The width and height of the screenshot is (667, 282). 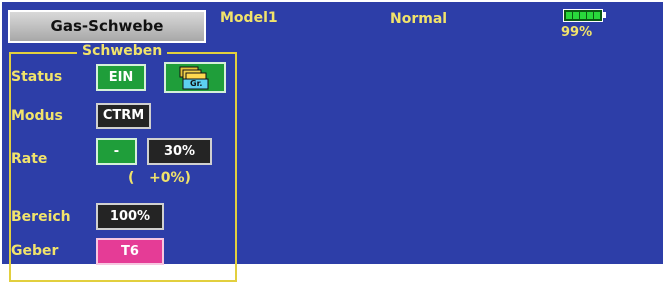 What do you see at coordinates (419, 19) in the screenshot?
I see `condition-name: Normal` at bounding box center [419, 19].